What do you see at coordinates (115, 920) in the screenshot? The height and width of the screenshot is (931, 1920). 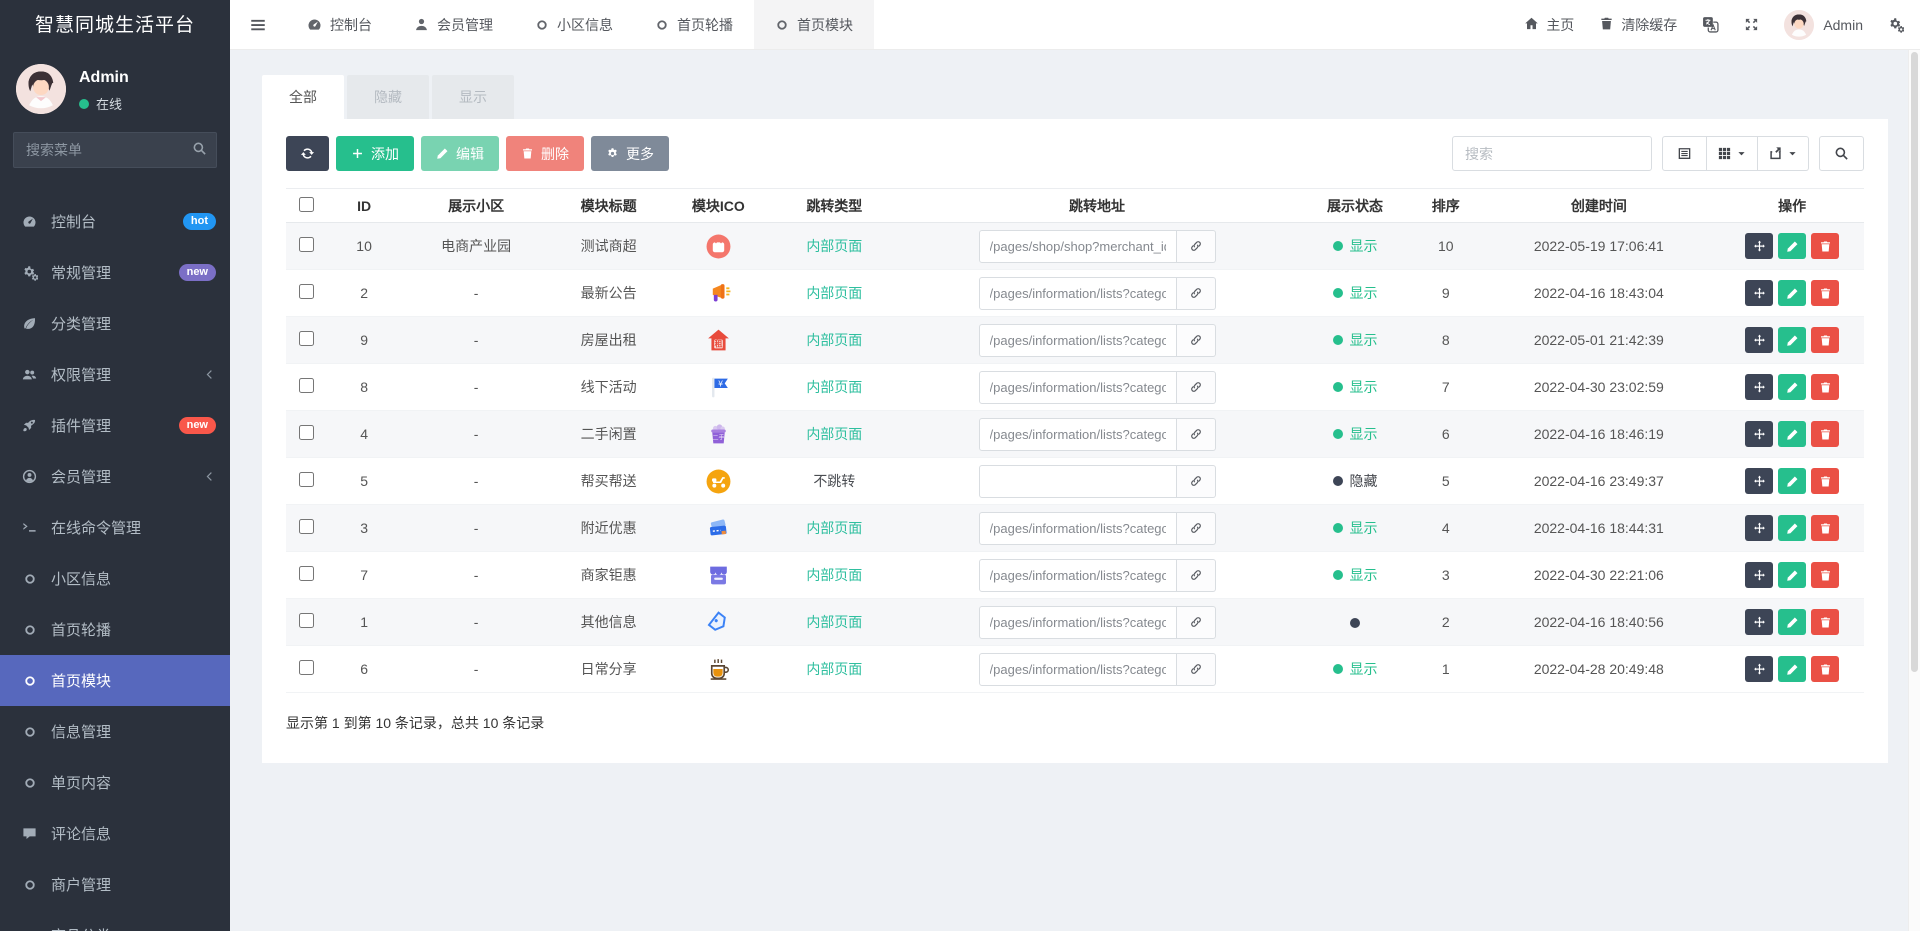 I see `sidebar-item-商品分类: 商品分类` at bounding box center [115, 920].